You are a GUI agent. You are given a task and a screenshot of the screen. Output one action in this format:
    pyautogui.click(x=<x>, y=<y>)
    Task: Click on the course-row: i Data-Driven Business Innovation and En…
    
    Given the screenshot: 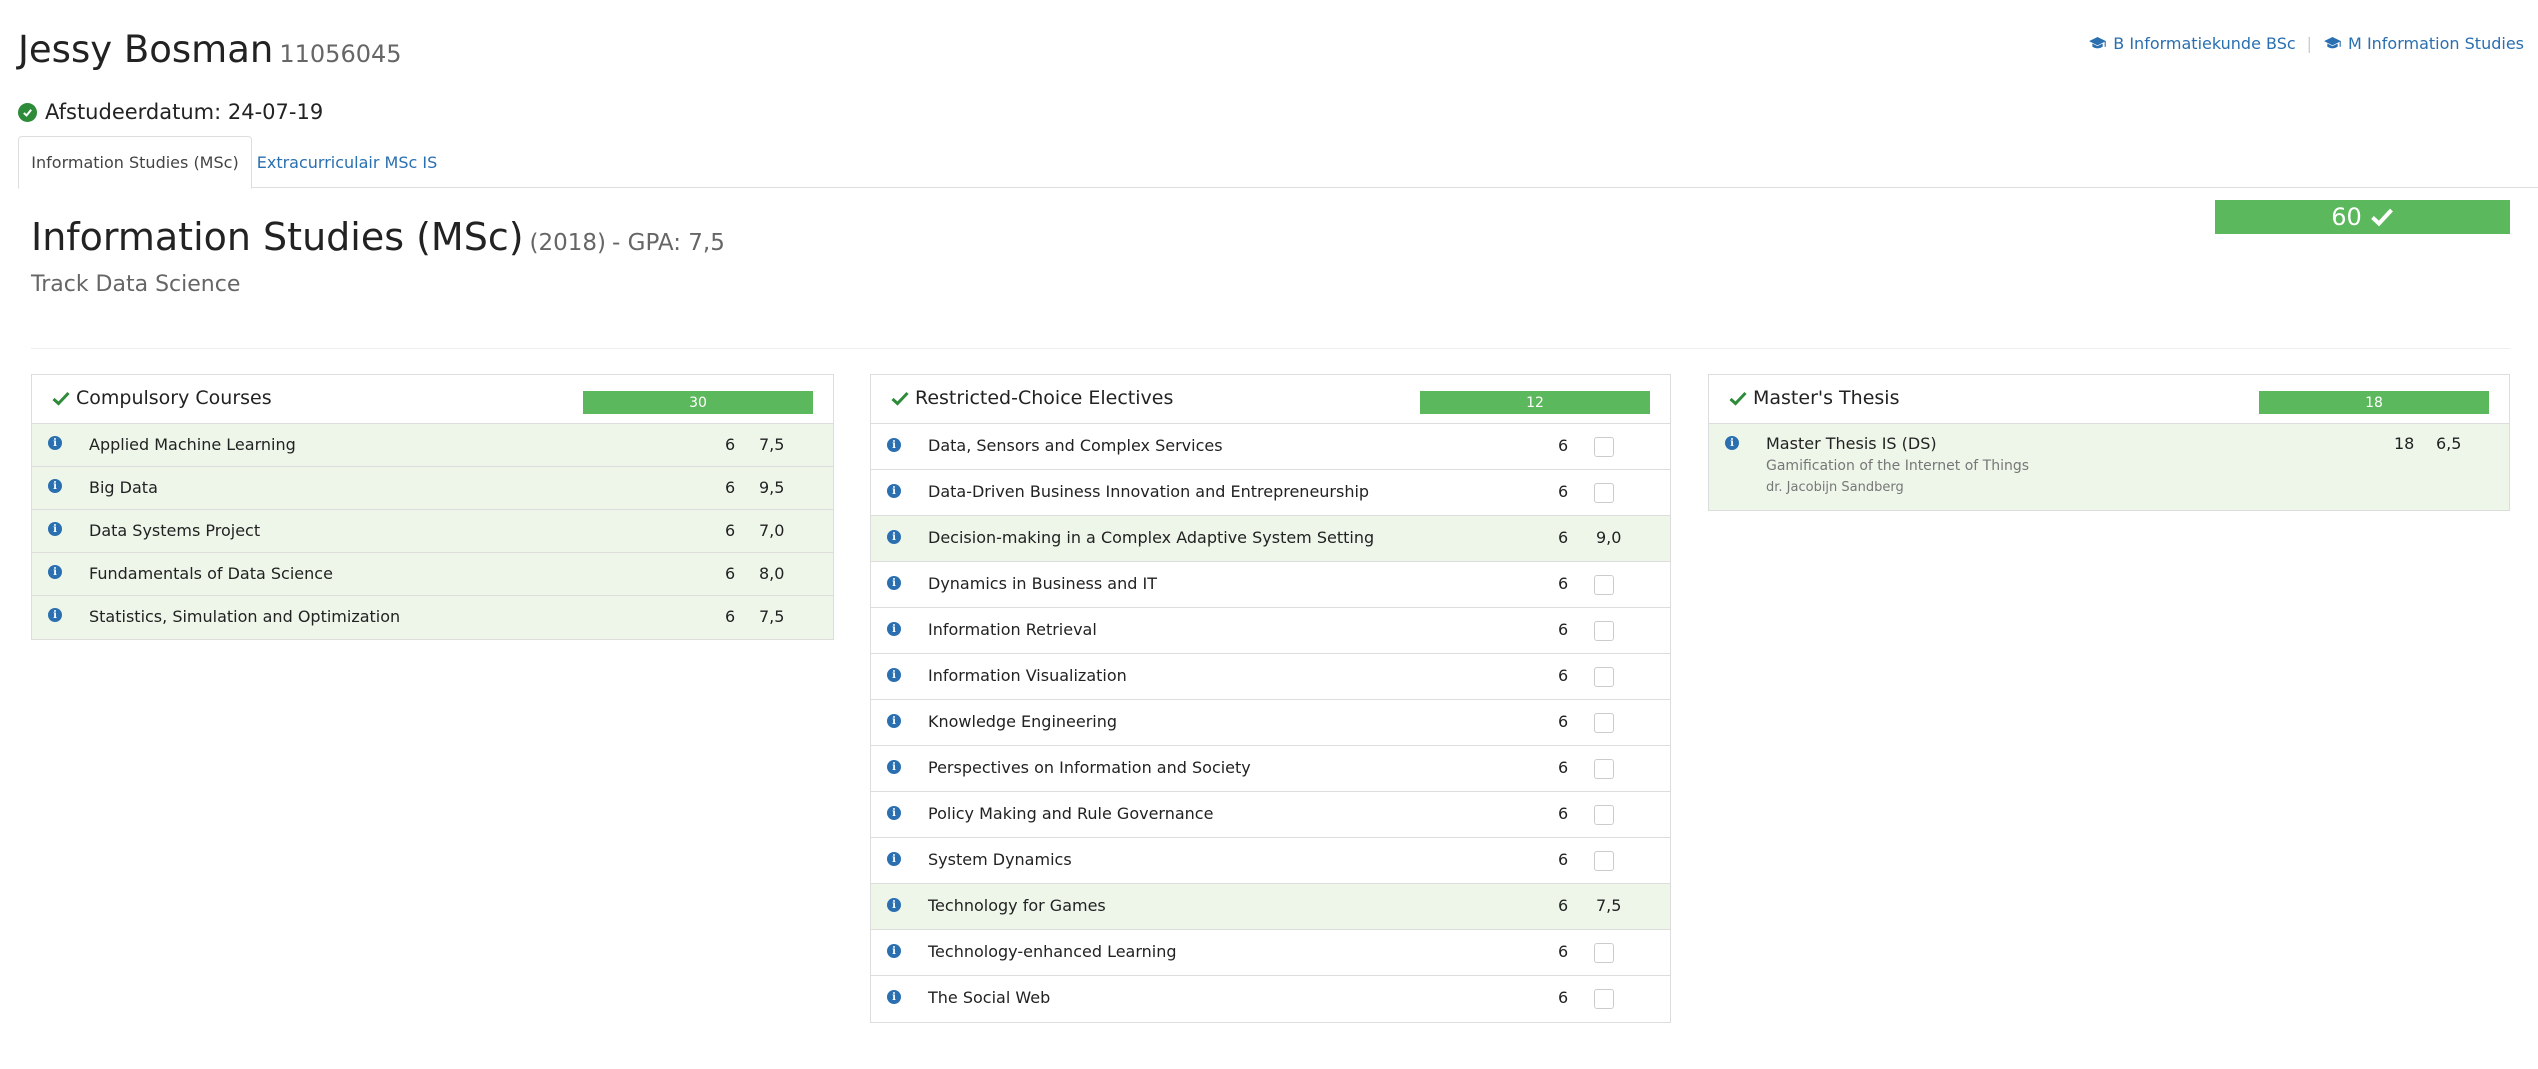 What is the action you would take?
    pyautogui.click(x=1270, y=493)
    